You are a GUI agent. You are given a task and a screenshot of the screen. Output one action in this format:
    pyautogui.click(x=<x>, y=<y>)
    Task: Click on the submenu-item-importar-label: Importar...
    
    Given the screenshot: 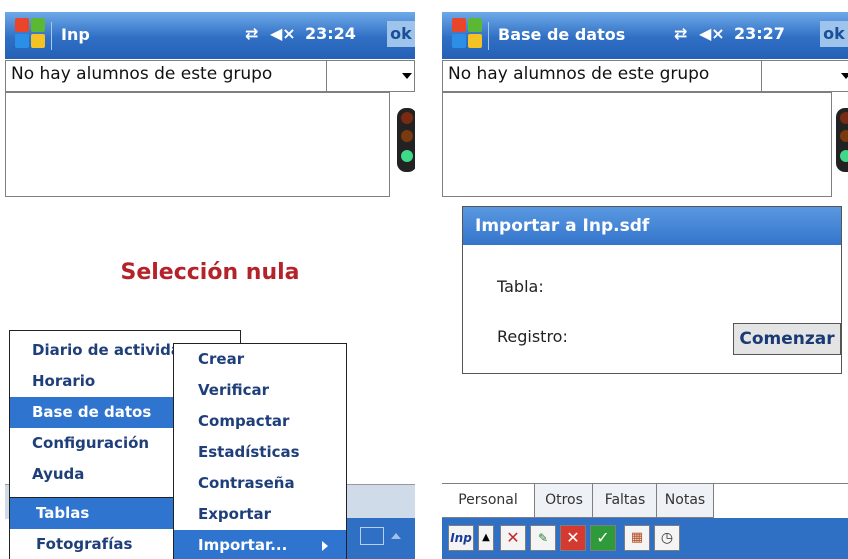 What is the action you would take?
    pyautogui.click(x=243, y=545)
    